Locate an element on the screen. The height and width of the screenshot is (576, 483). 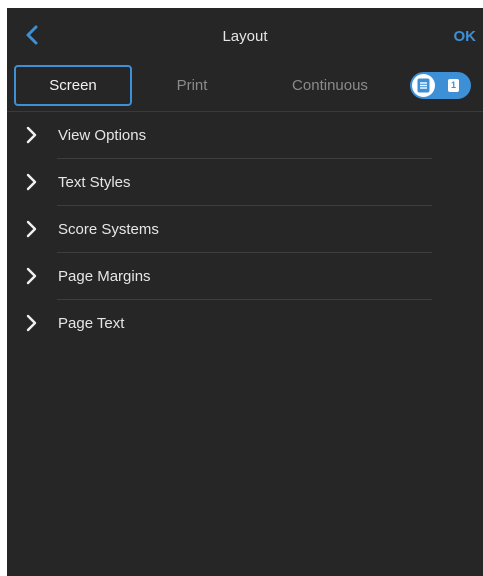
page-number-text: 1 is located at coordinates (453, 85).